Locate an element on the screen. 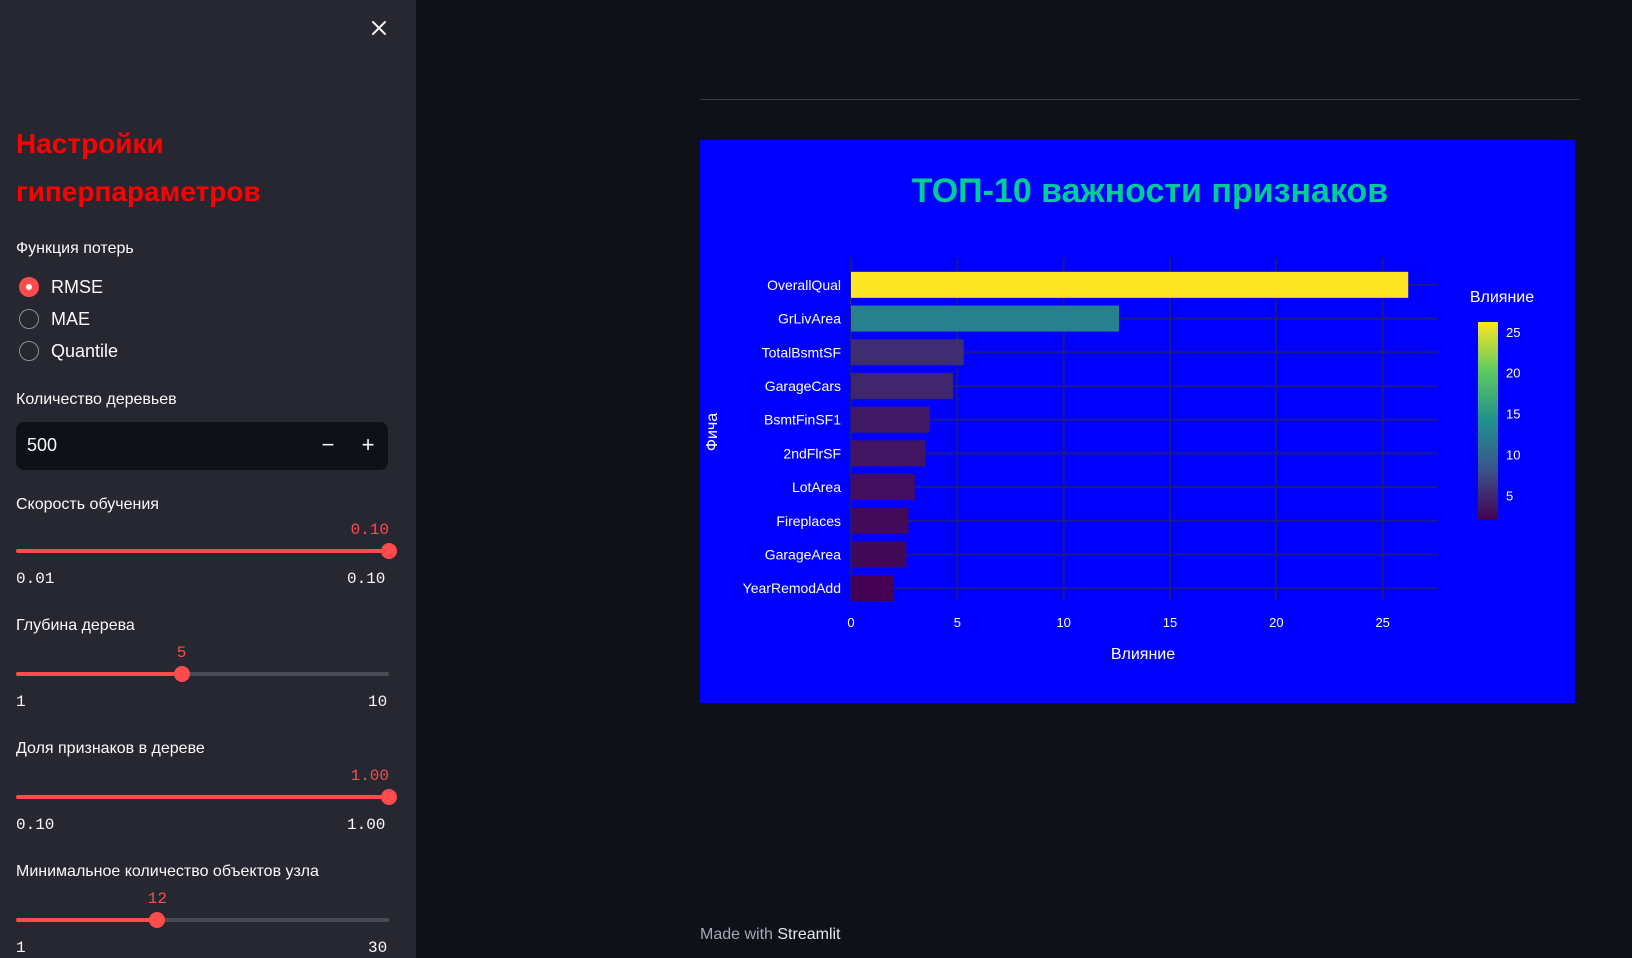 The height and width of the screenshot is (958, 1632). depth-label: Глубина дерева is located at coordinates (75, 625).